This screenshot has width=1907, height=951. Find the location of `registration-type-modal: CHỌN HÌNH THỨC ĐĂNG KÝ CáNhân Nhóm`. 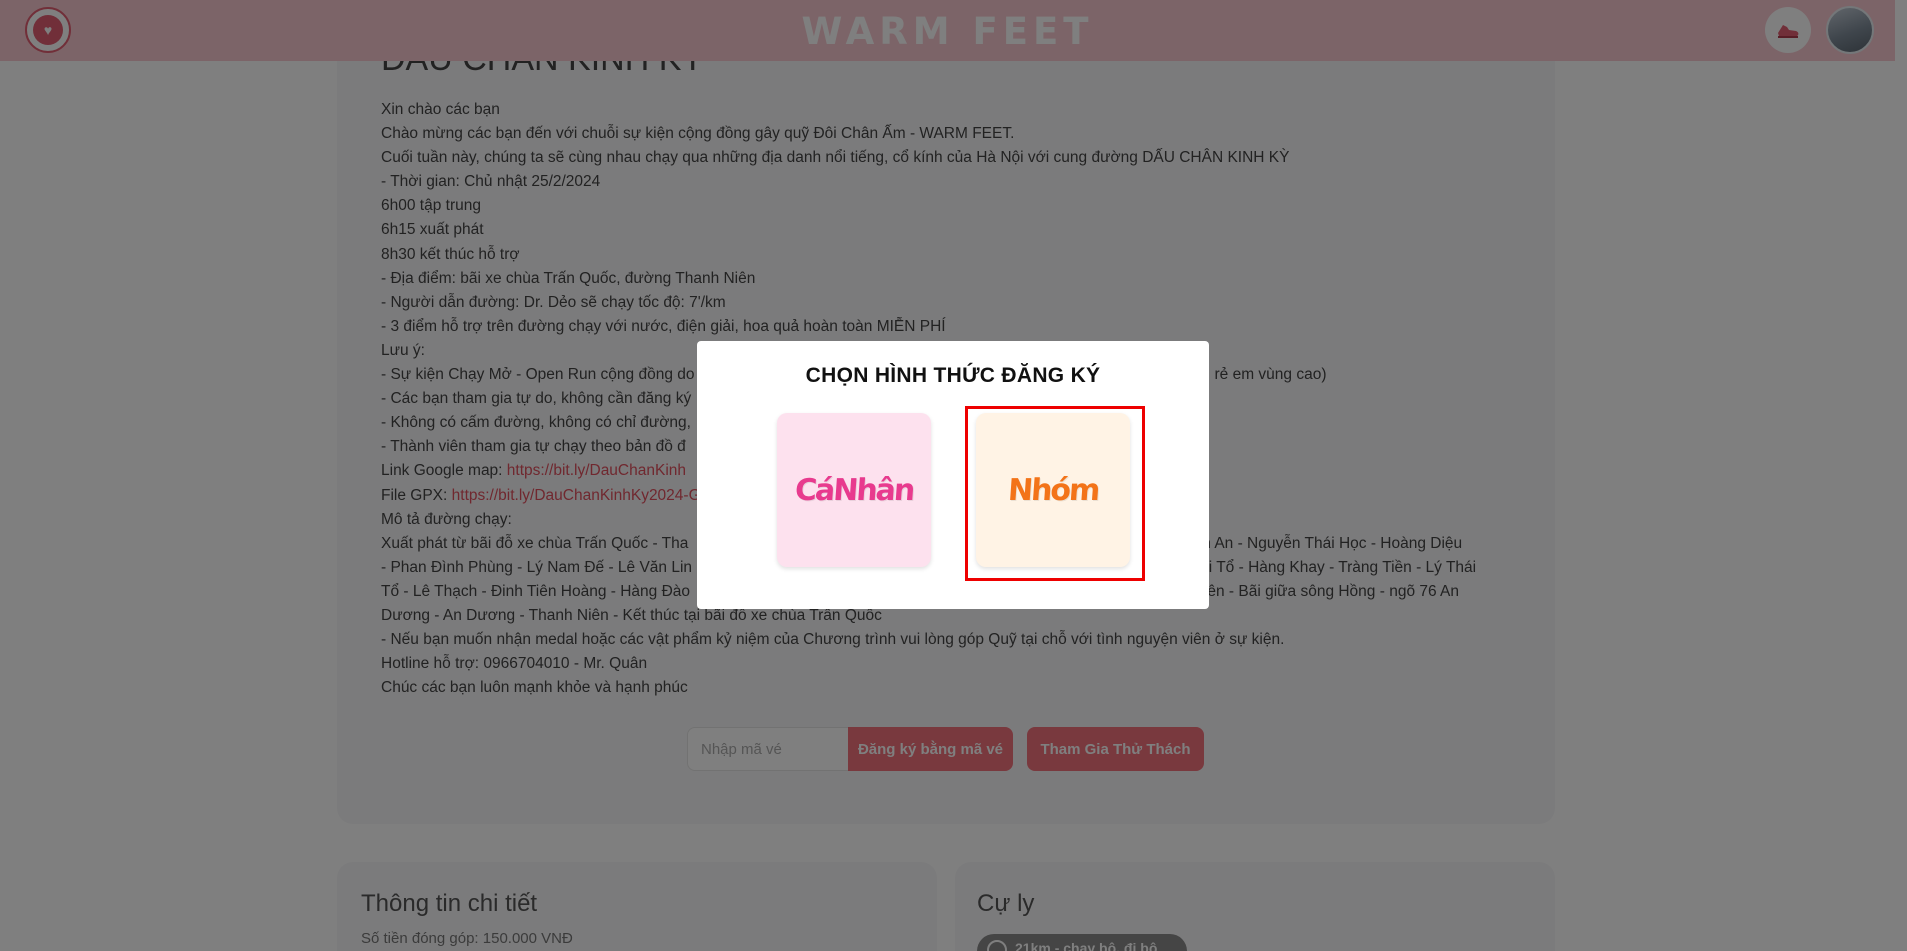

registration-type-modal: CHỌN HÌNH THỨC ĐĂNG KÝ CáNhân Nhóm is located at coordinates (953, 475).